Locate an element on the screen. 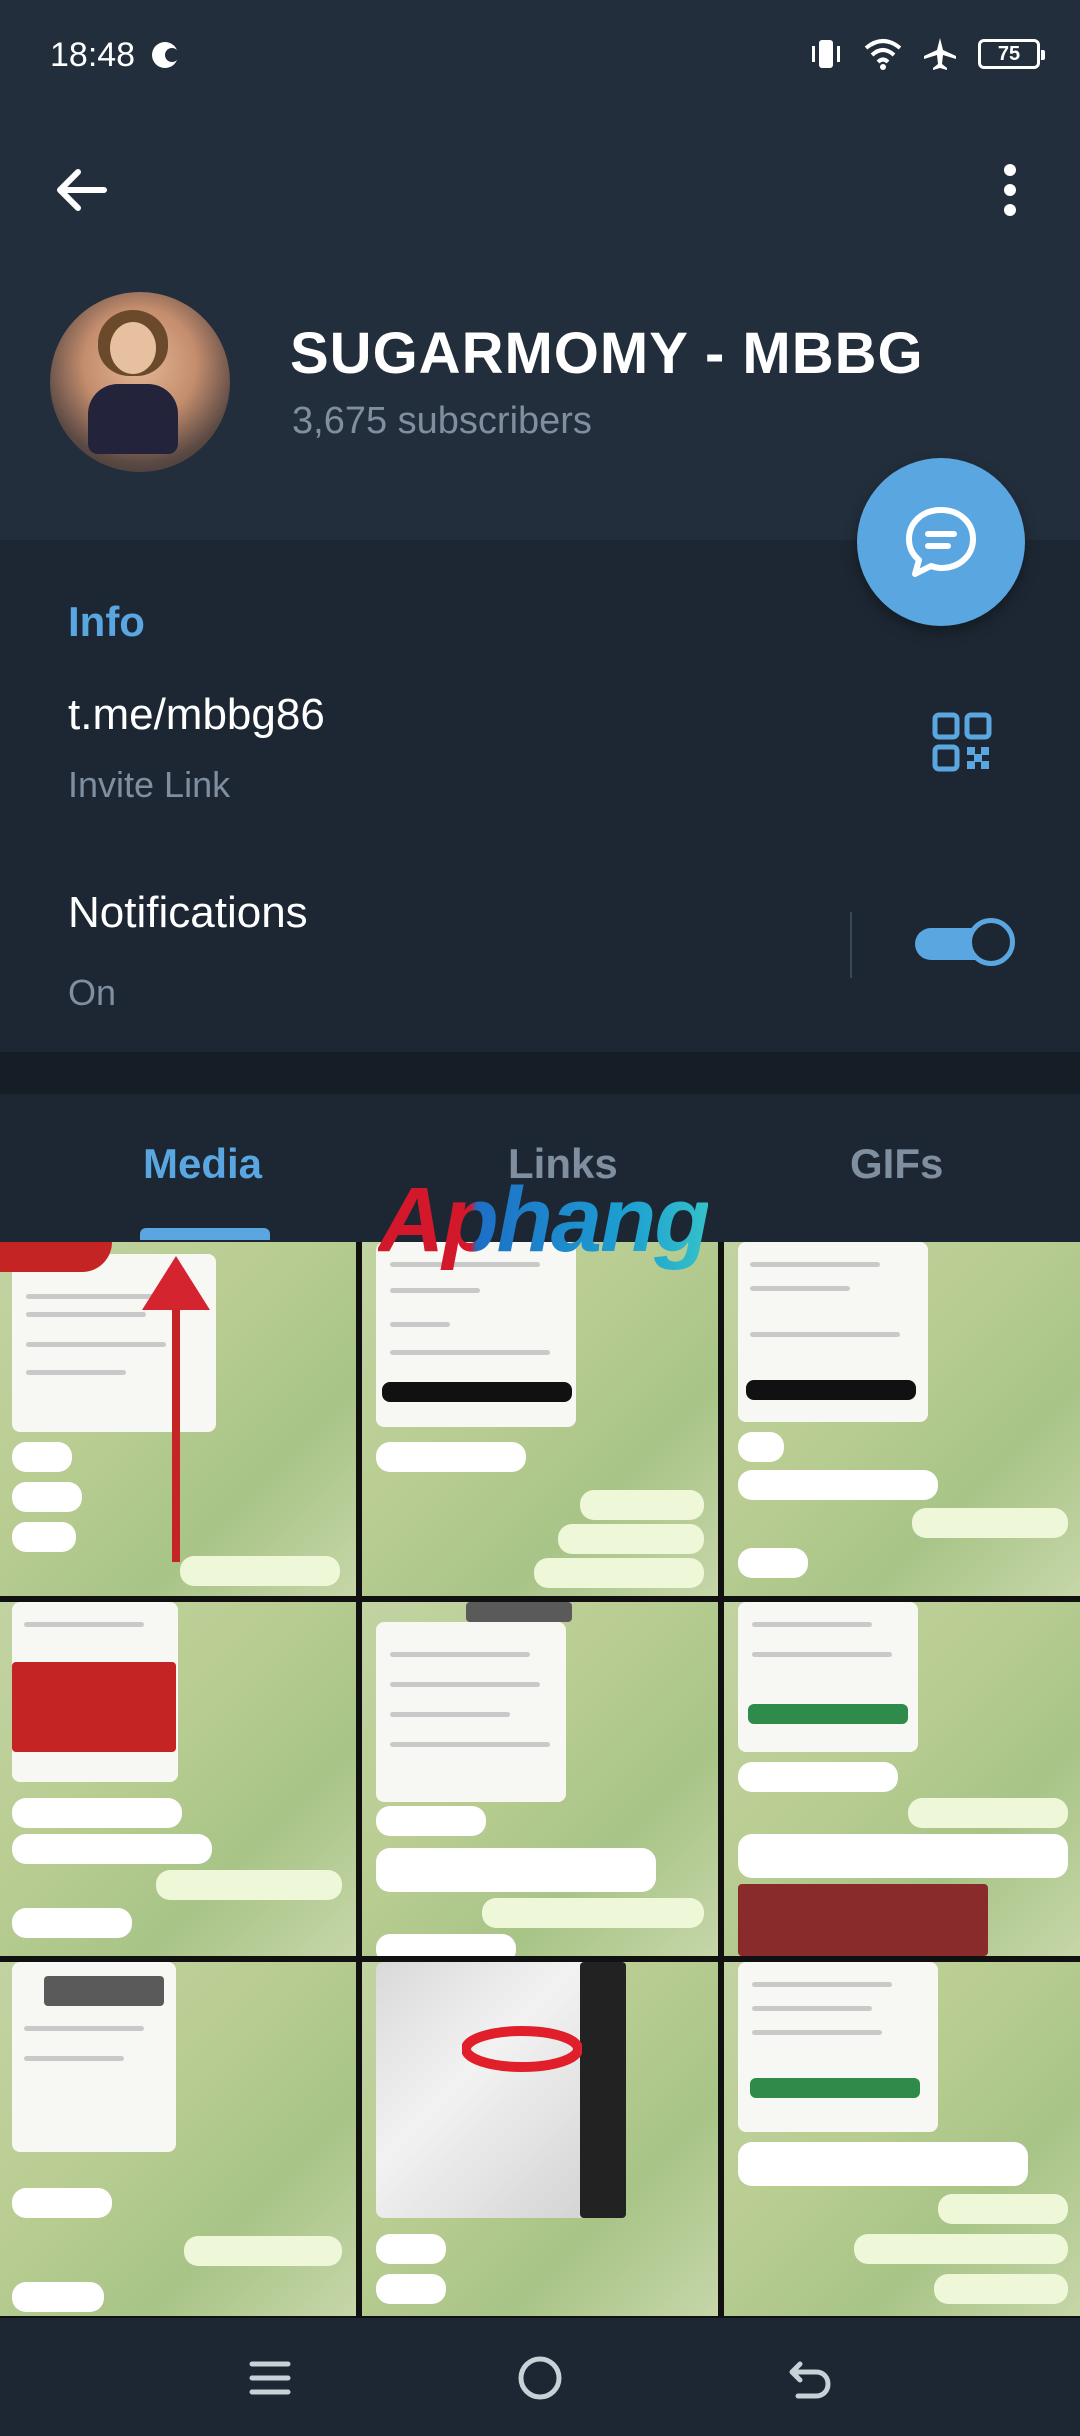 This screenshot has width=1080, height=2436. active-tab-indicator is located at coordinates (205, 1234).